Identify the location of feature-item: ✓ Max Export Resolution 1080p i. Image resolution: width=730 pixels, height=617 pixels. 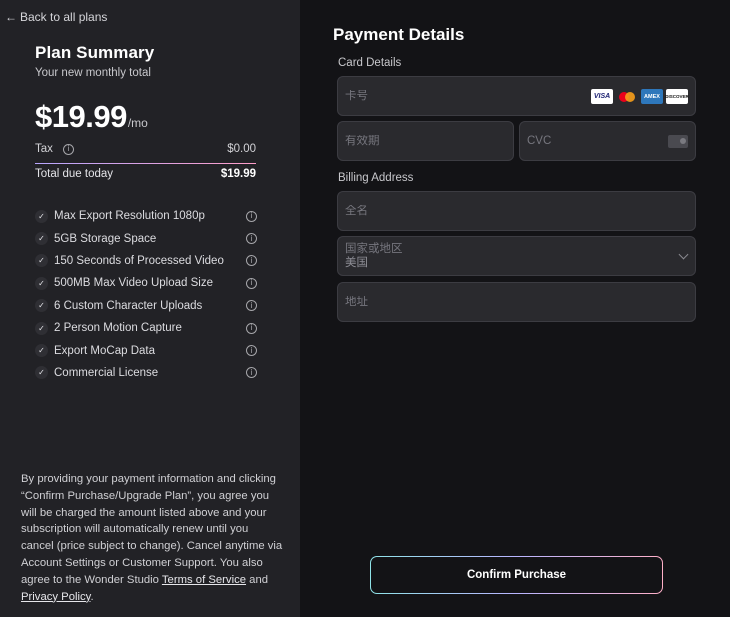
(146, 216).